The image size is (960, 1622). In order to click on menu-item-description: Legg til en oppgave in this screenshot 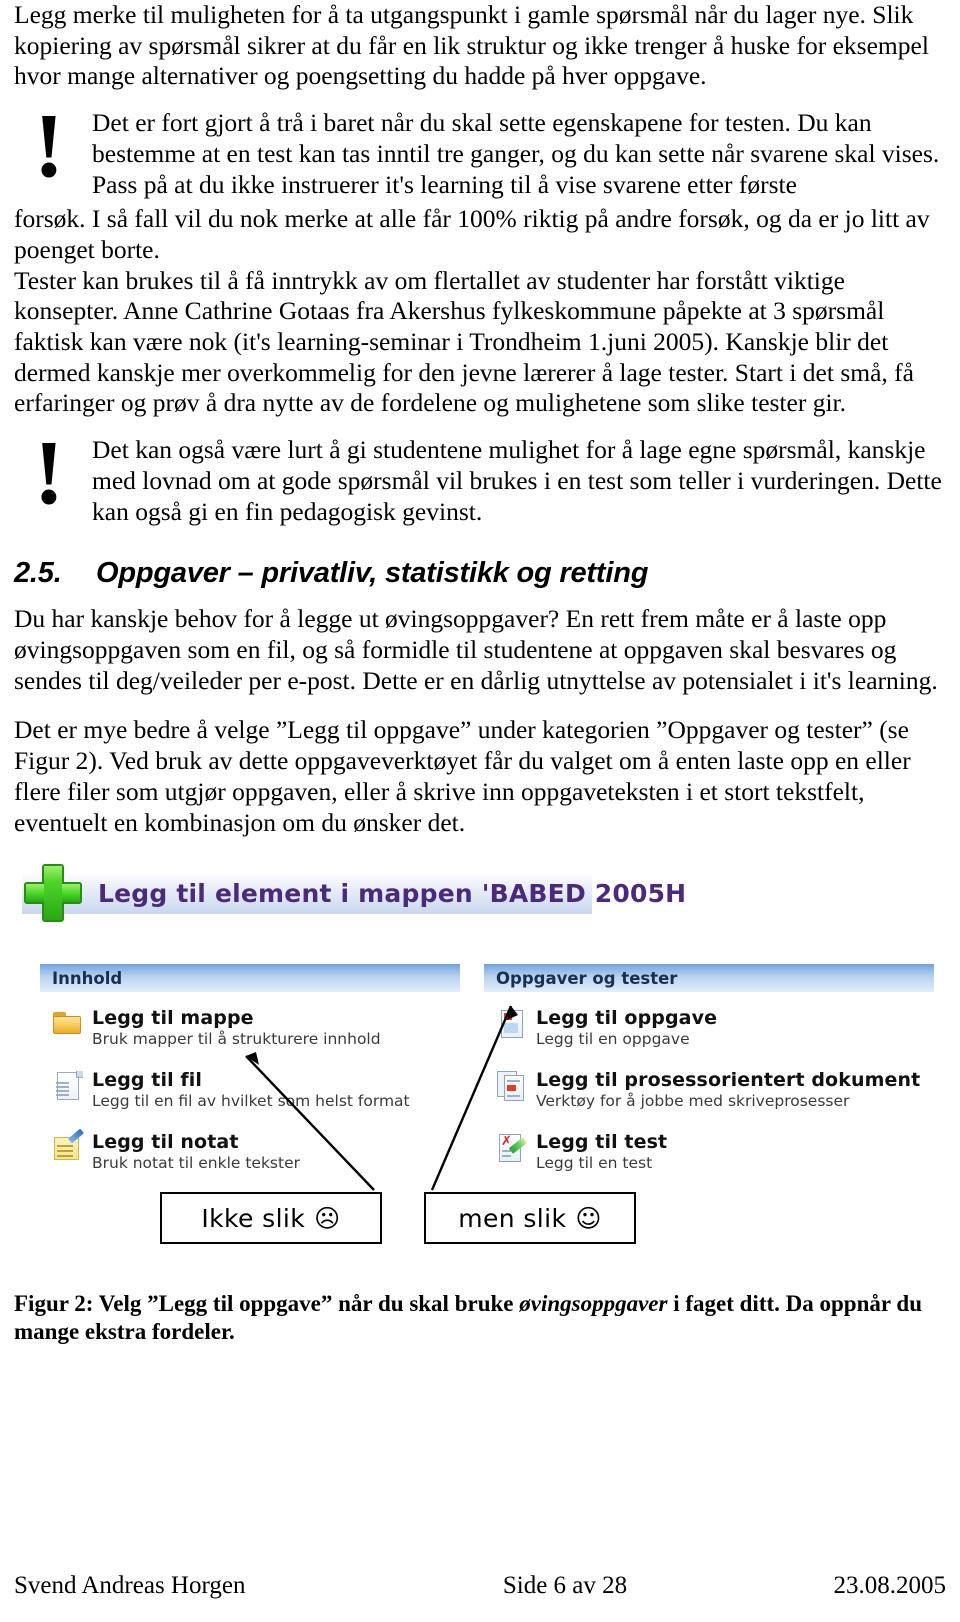, I will do `click(613, 1039)`.